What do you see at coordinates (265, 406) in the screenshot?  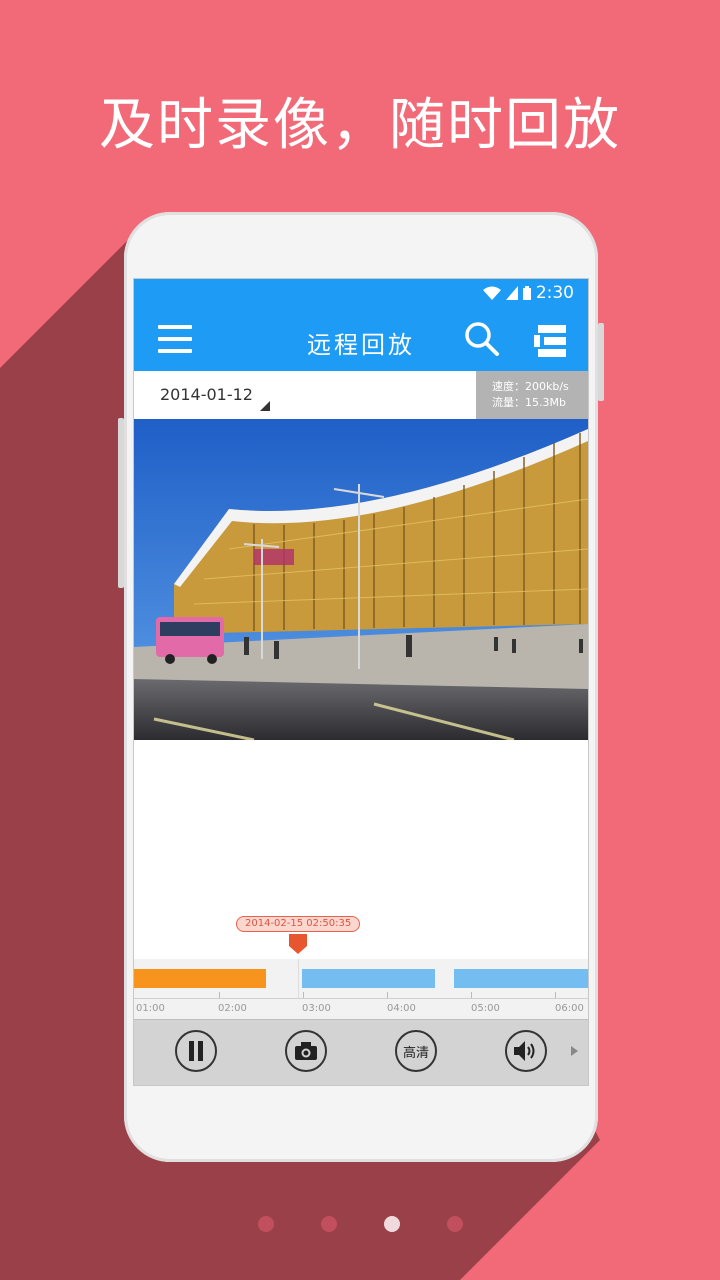 I see `dropdown-caret-icon` at bounding box center [265, 406].